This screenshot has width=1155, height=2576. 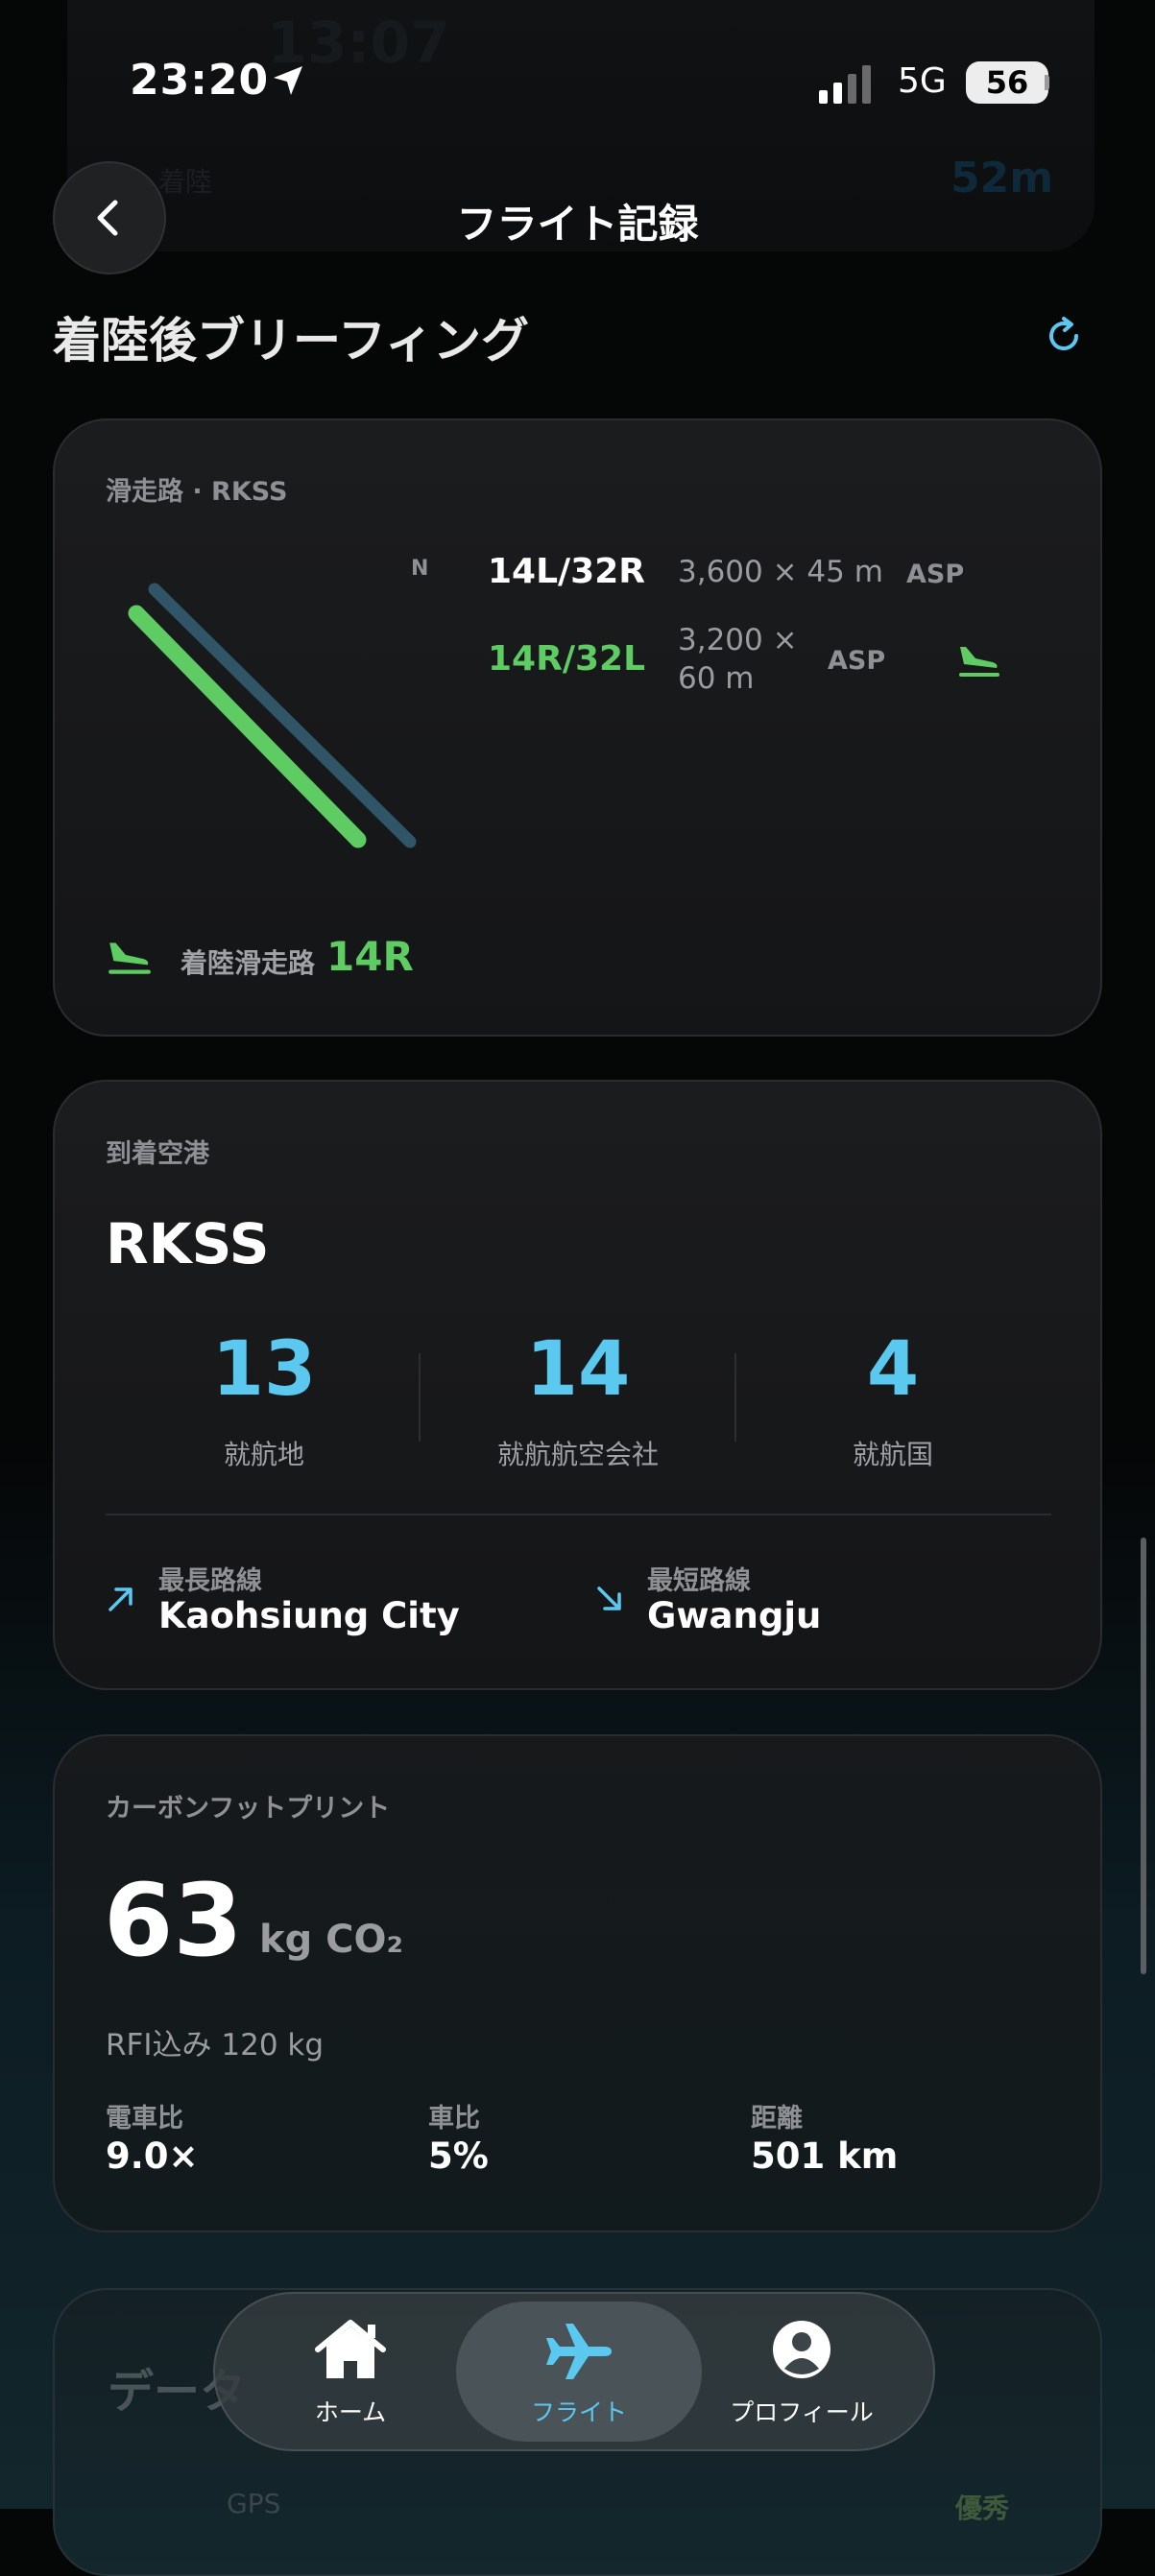 What do you see at coordinates (893, 1369) in the screenshot?
I see `stat-countries-value: 4` at bounding box center [893, 1369].